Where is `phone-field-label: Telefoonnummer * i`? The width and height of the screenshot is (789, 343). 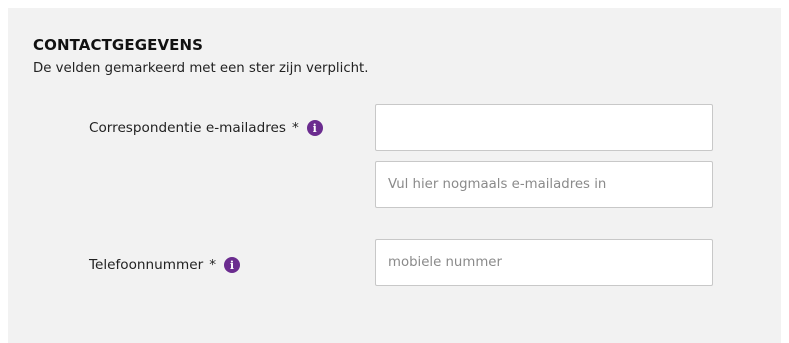 phone-field-label: Telefoonnummer * i is located at coordinates (164, 265).